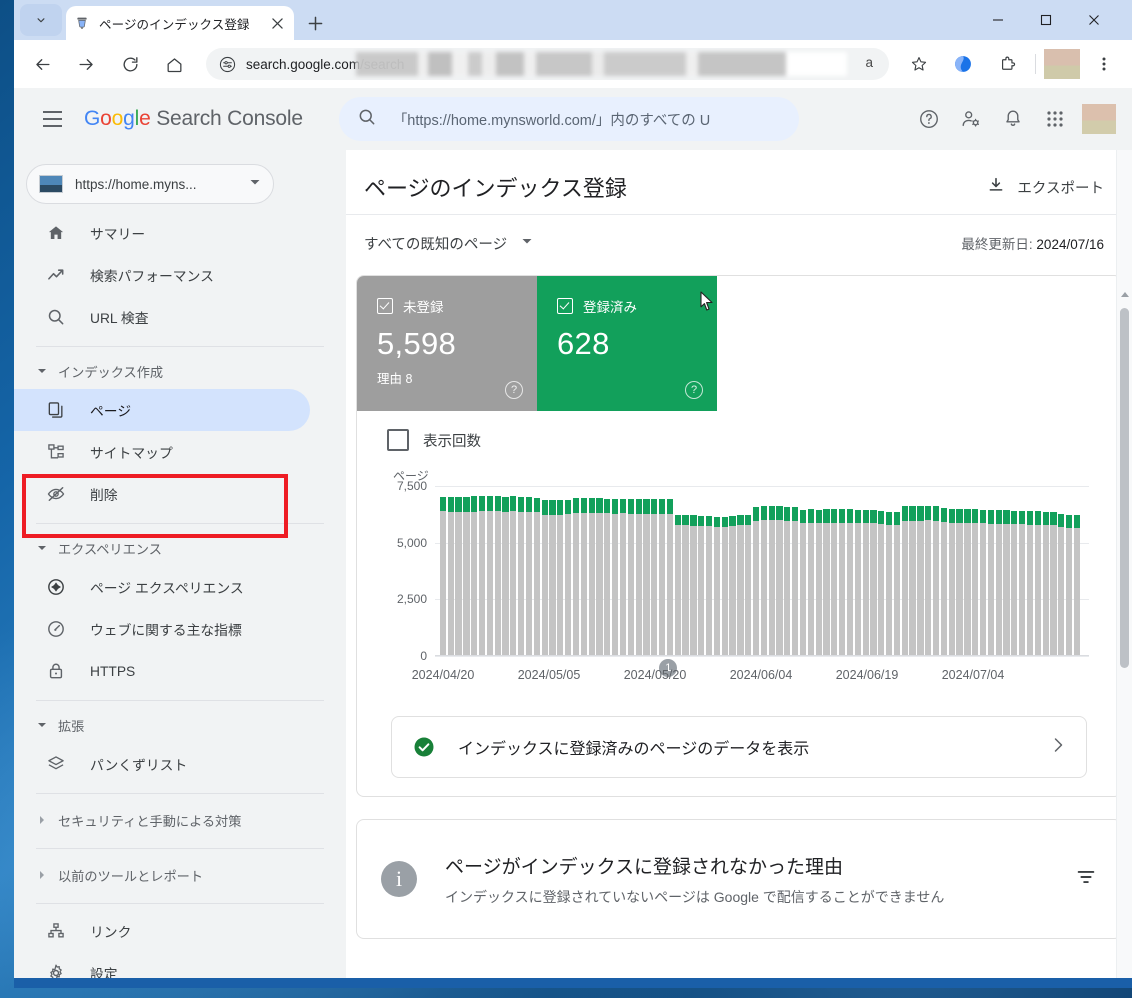 This screenshot has height=998, width=1132. I want to click on notifications-bell-icon, so click(1013, 119).